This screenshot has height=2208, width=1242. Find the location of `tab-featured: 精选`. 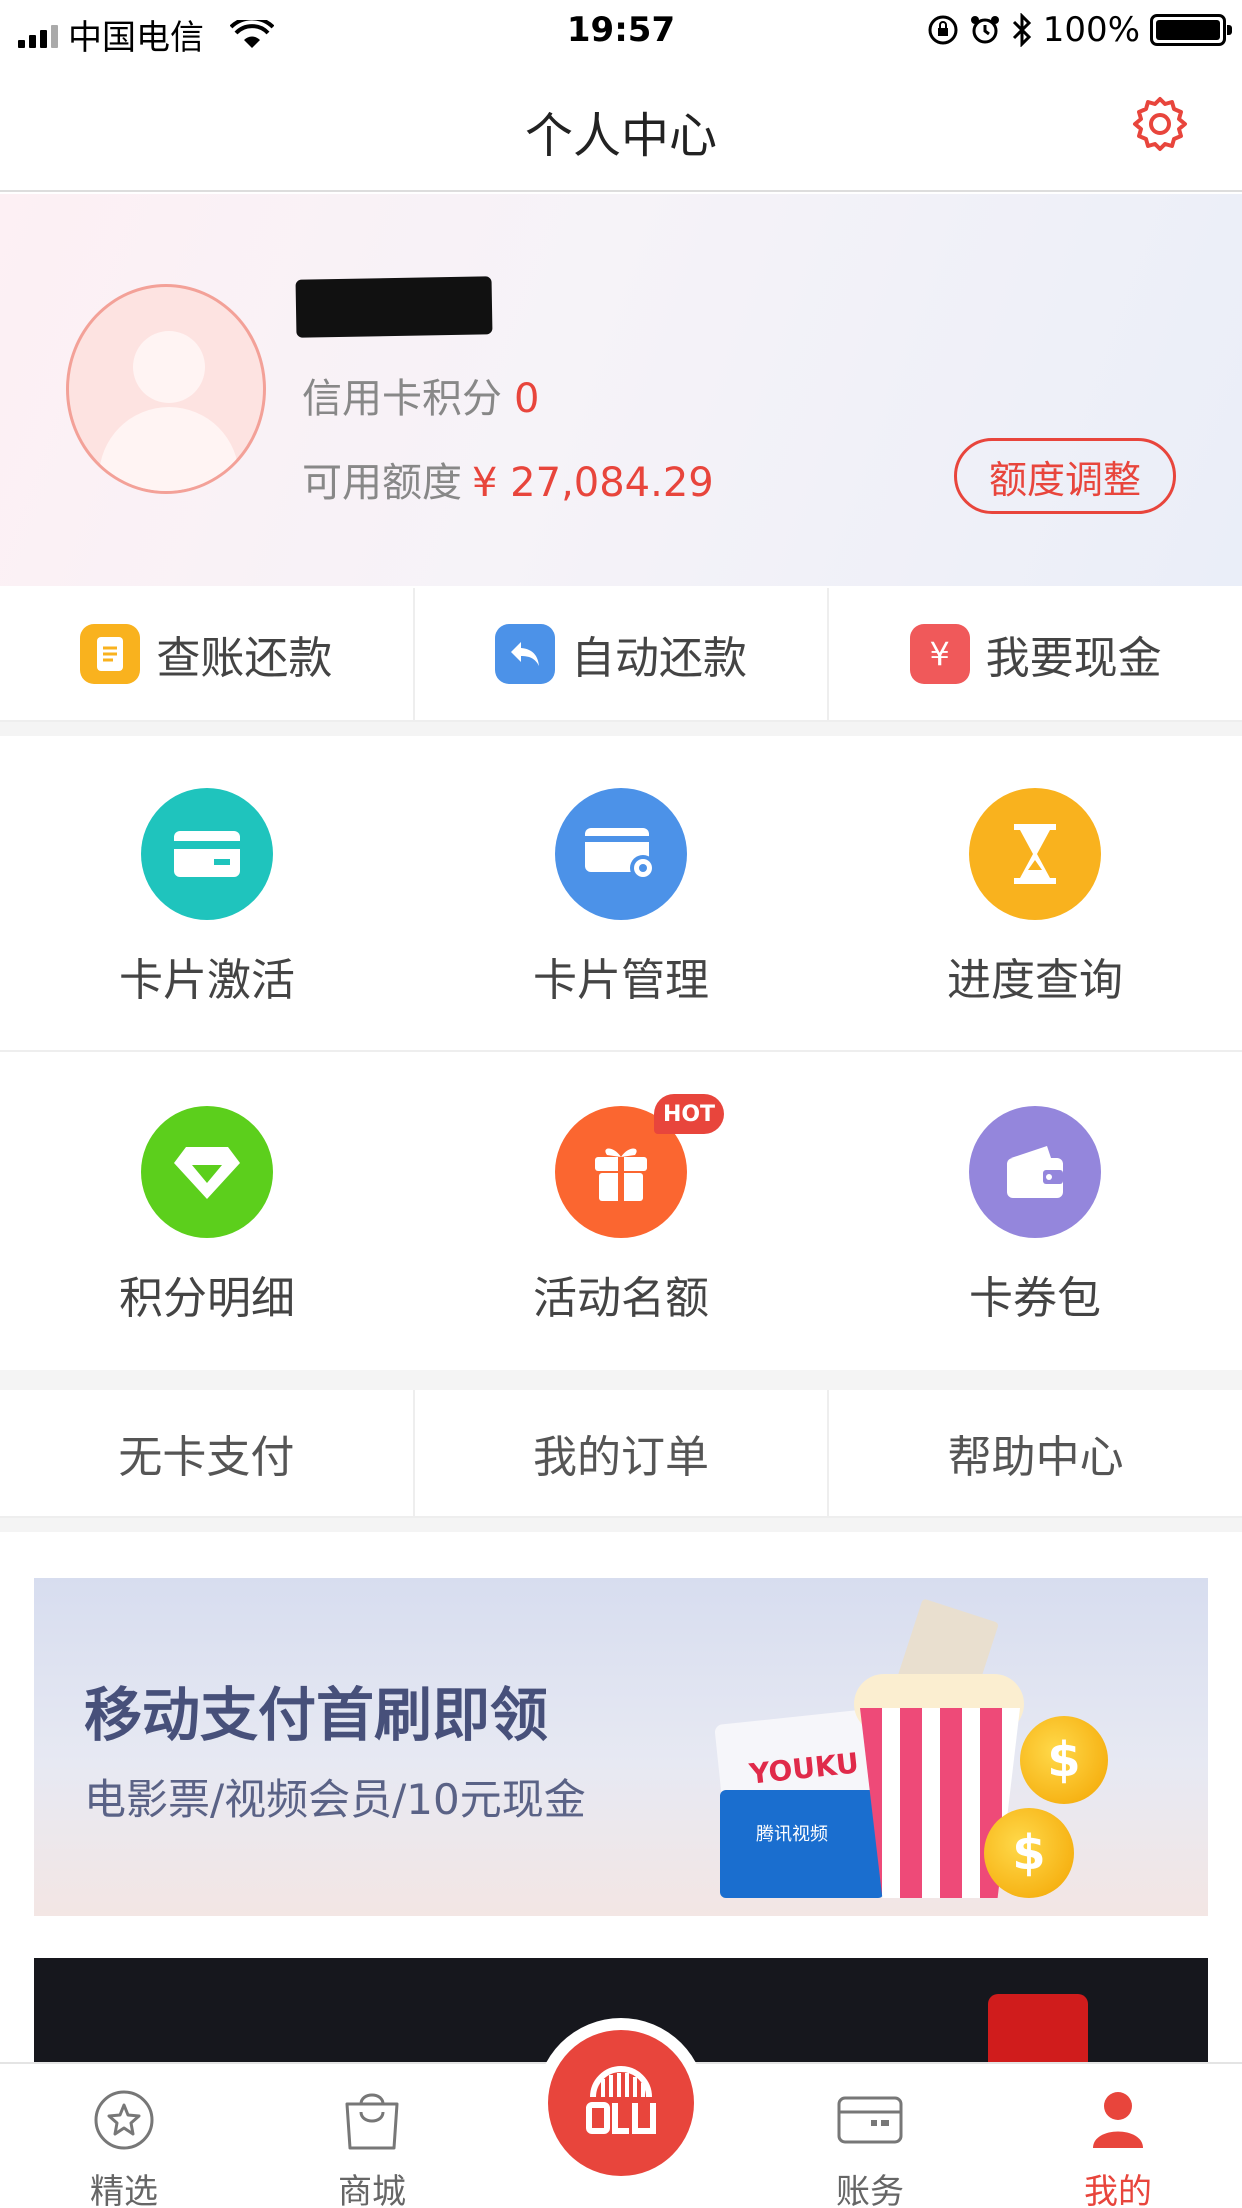

tab-featured: 精选 is located at coordinates (124, 2148).